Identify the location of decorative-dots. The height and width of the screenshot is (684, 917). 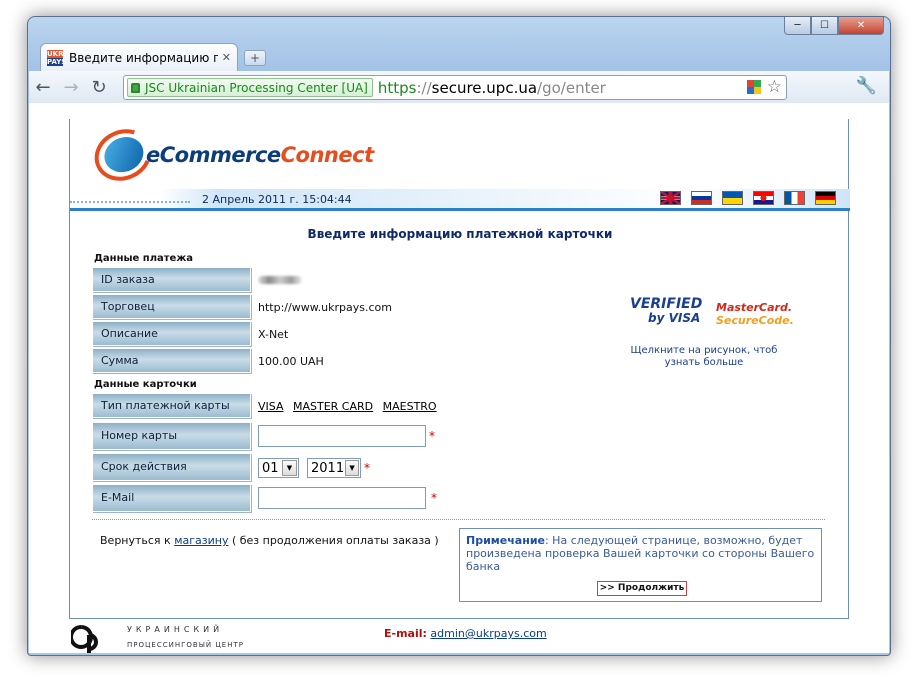
(130, 202).